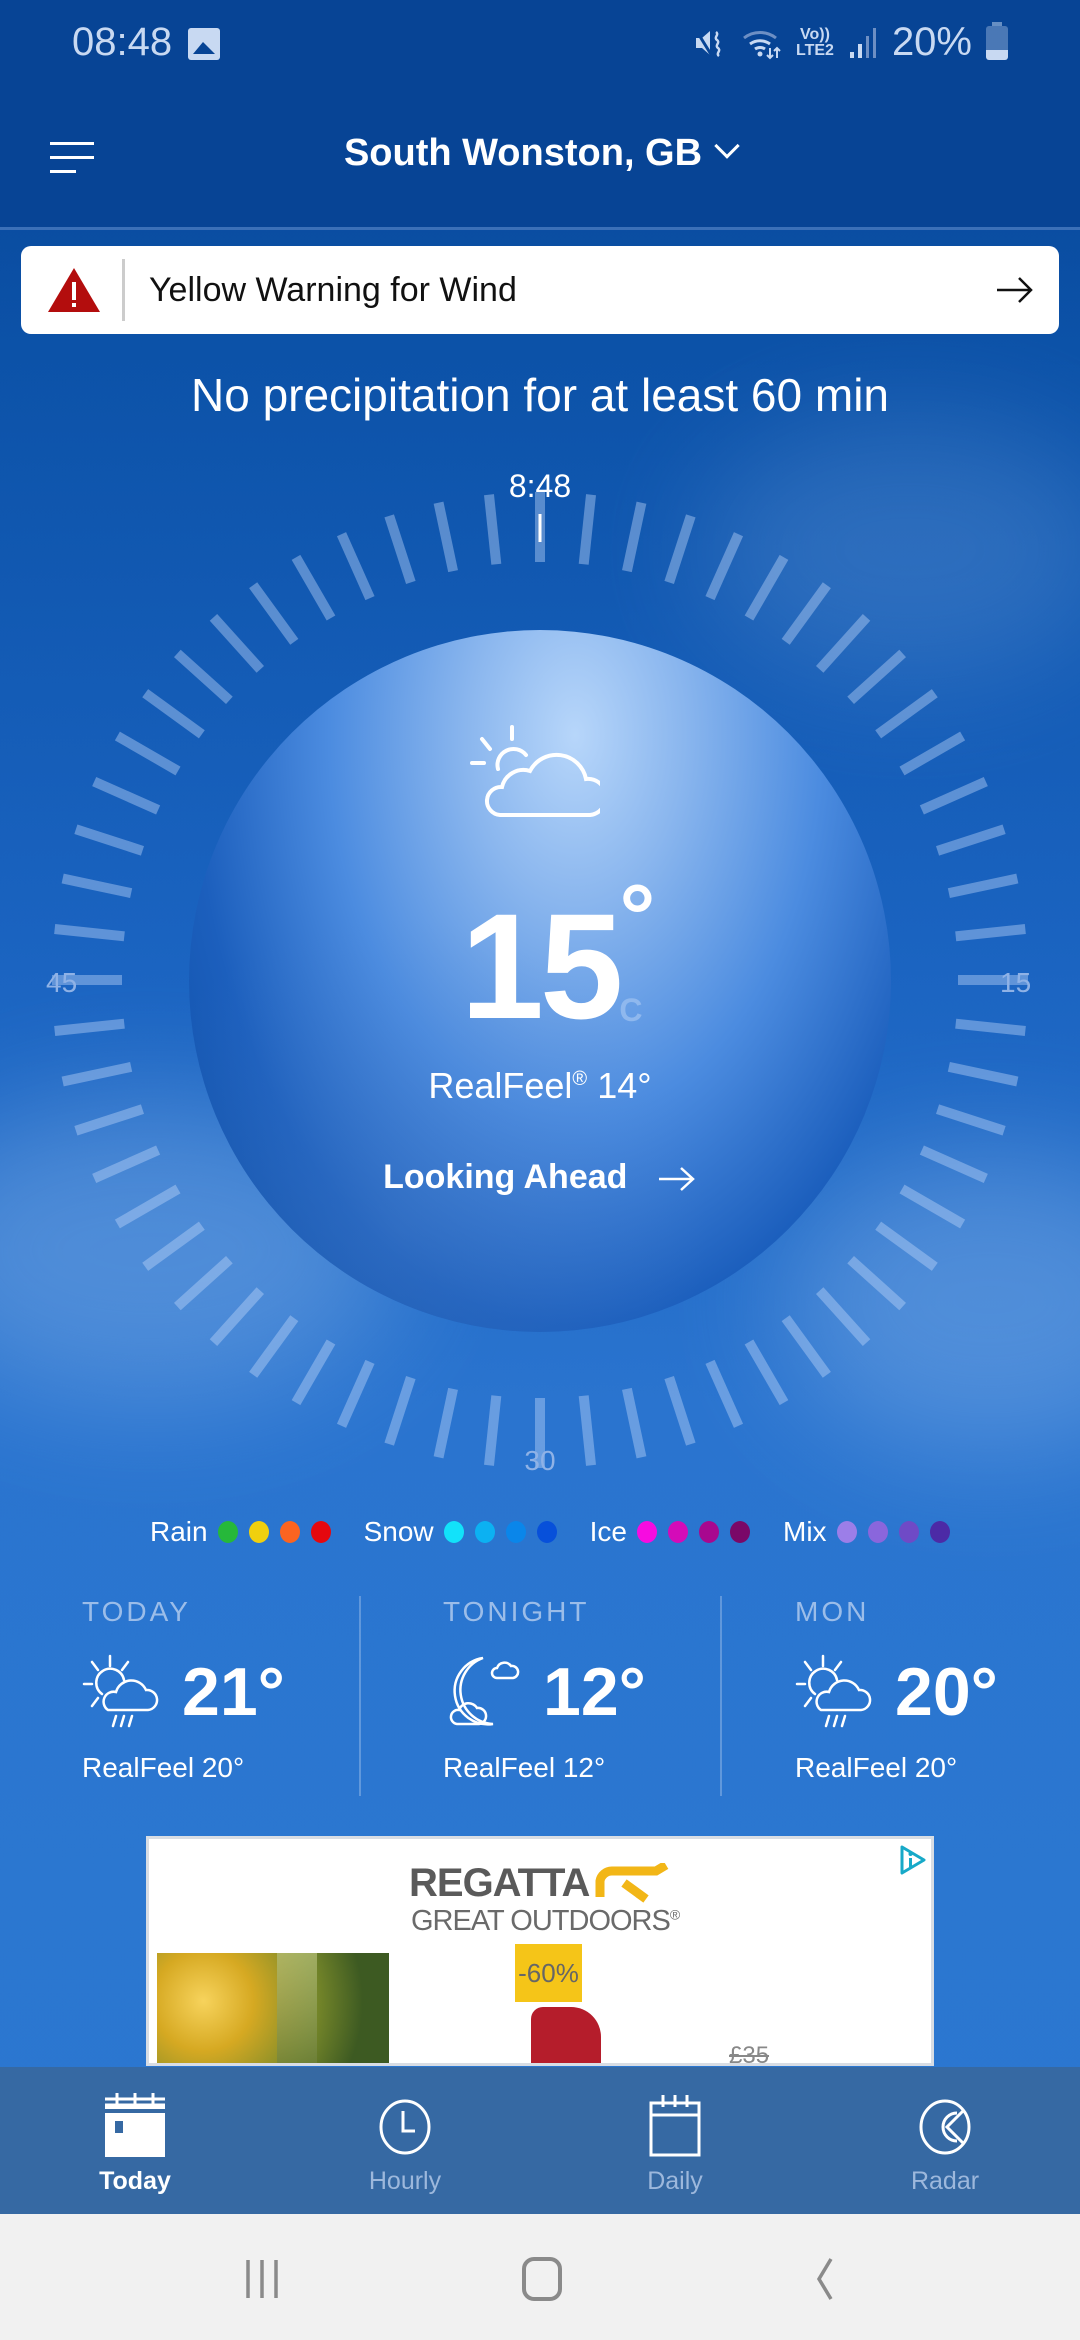  What do you see at coordinates (499, 1883) in the screenshot?
I see `ad-brand-name: REGATTA` at bounding box center [499, 1883].